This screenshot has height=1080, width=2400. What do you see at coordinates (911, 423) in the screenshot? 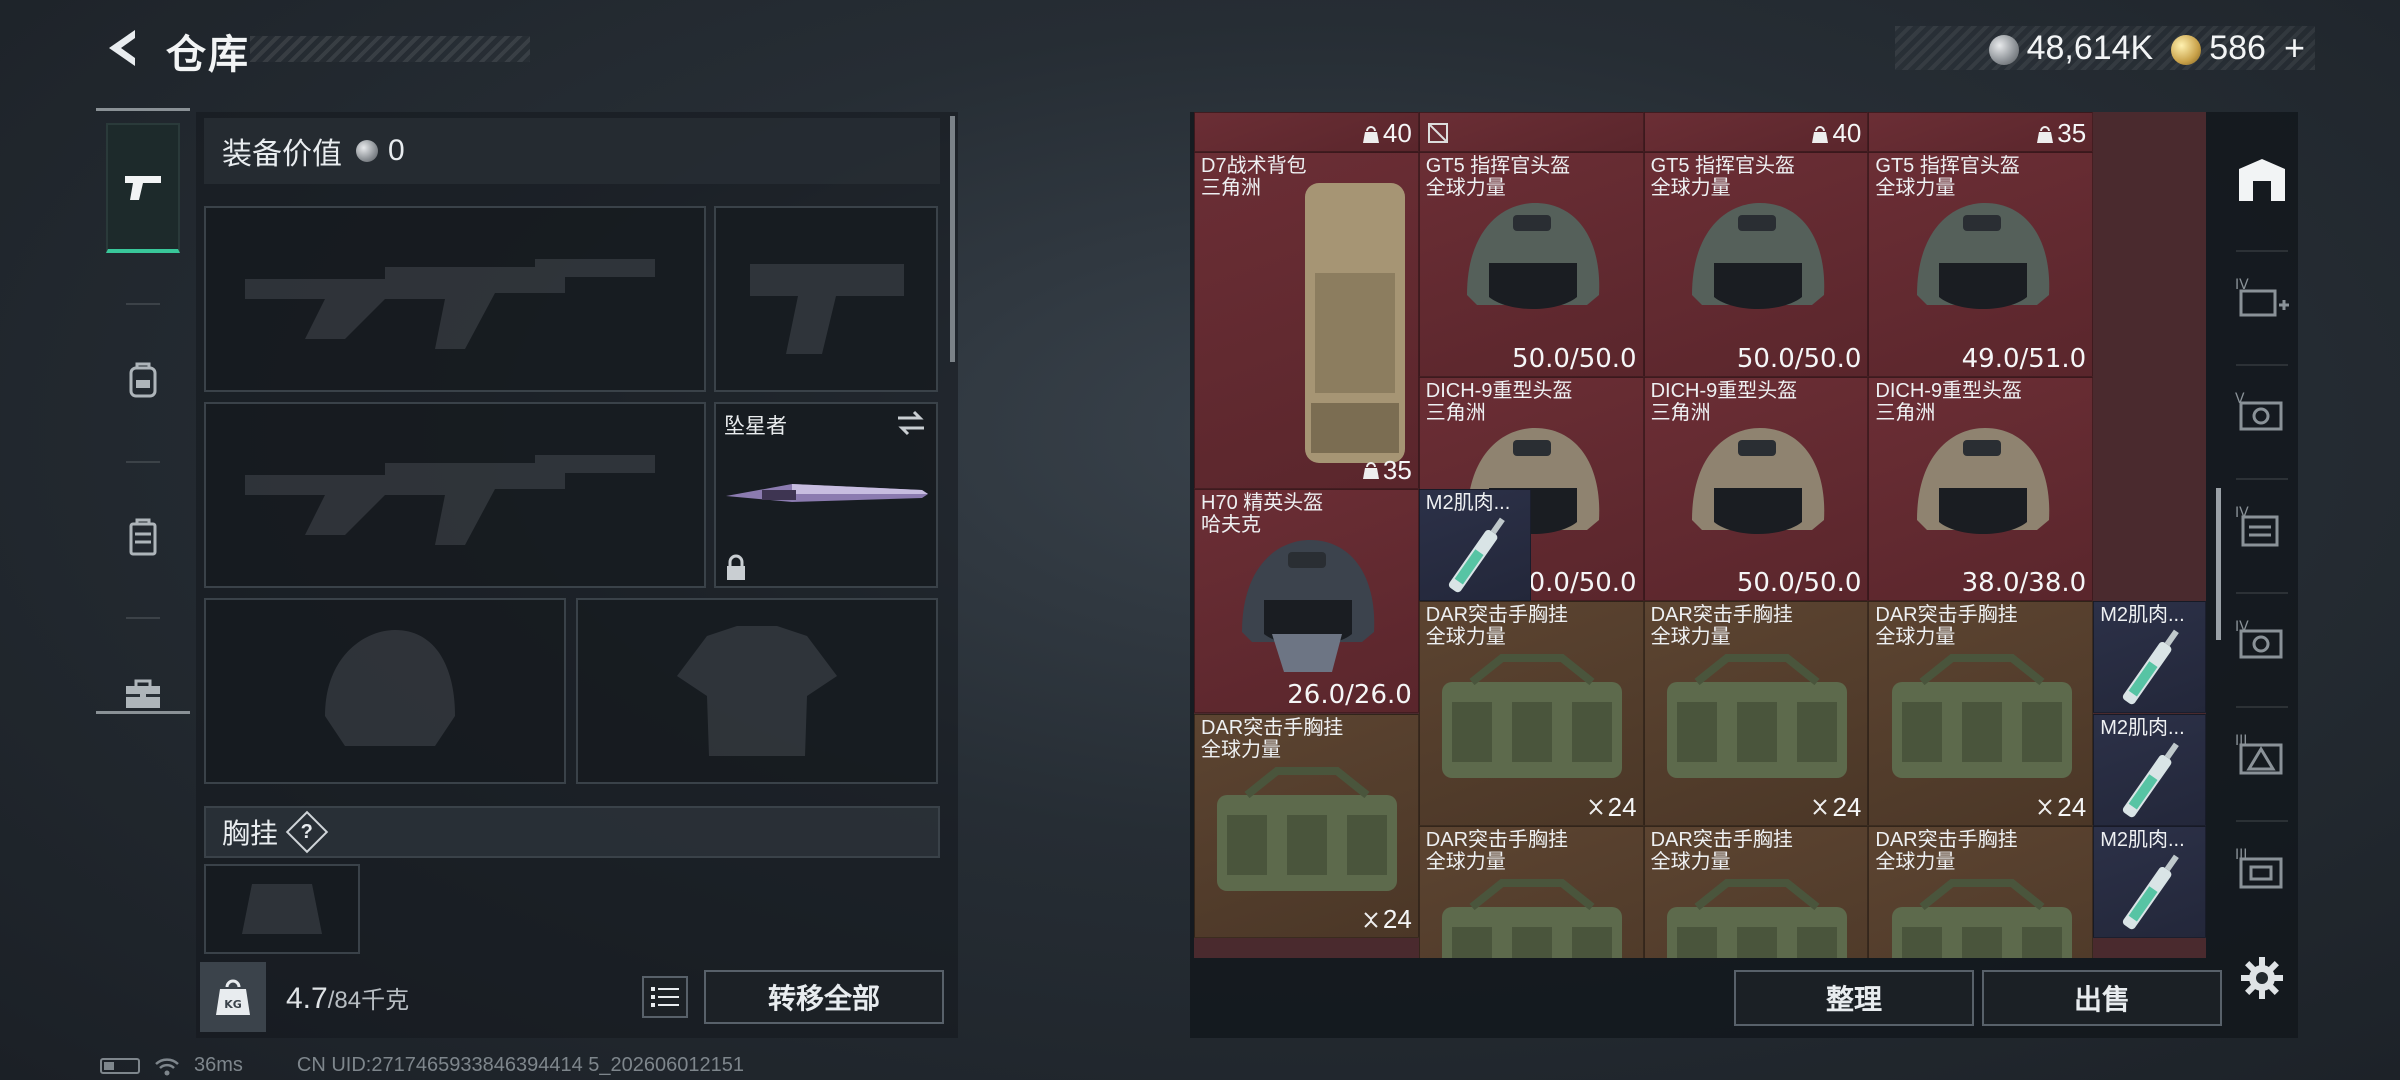
I see `swap-icon` at bounding box center [911, 423].